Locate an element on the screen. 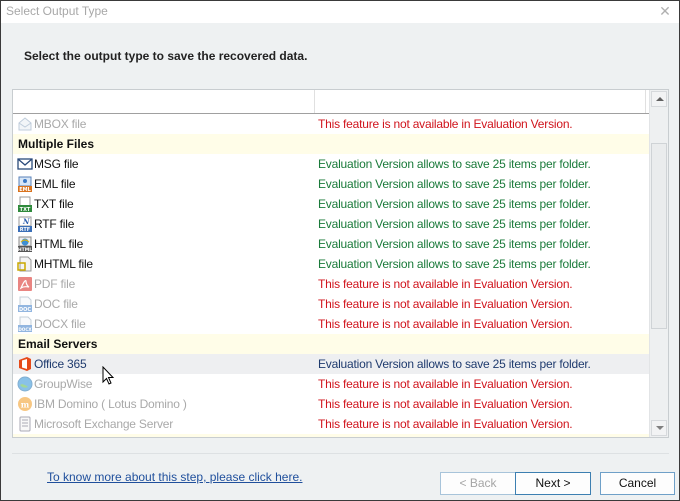 The height and width of the screenshot is (501, 680). svg-text: RTF is located at coordinates (25, 229).